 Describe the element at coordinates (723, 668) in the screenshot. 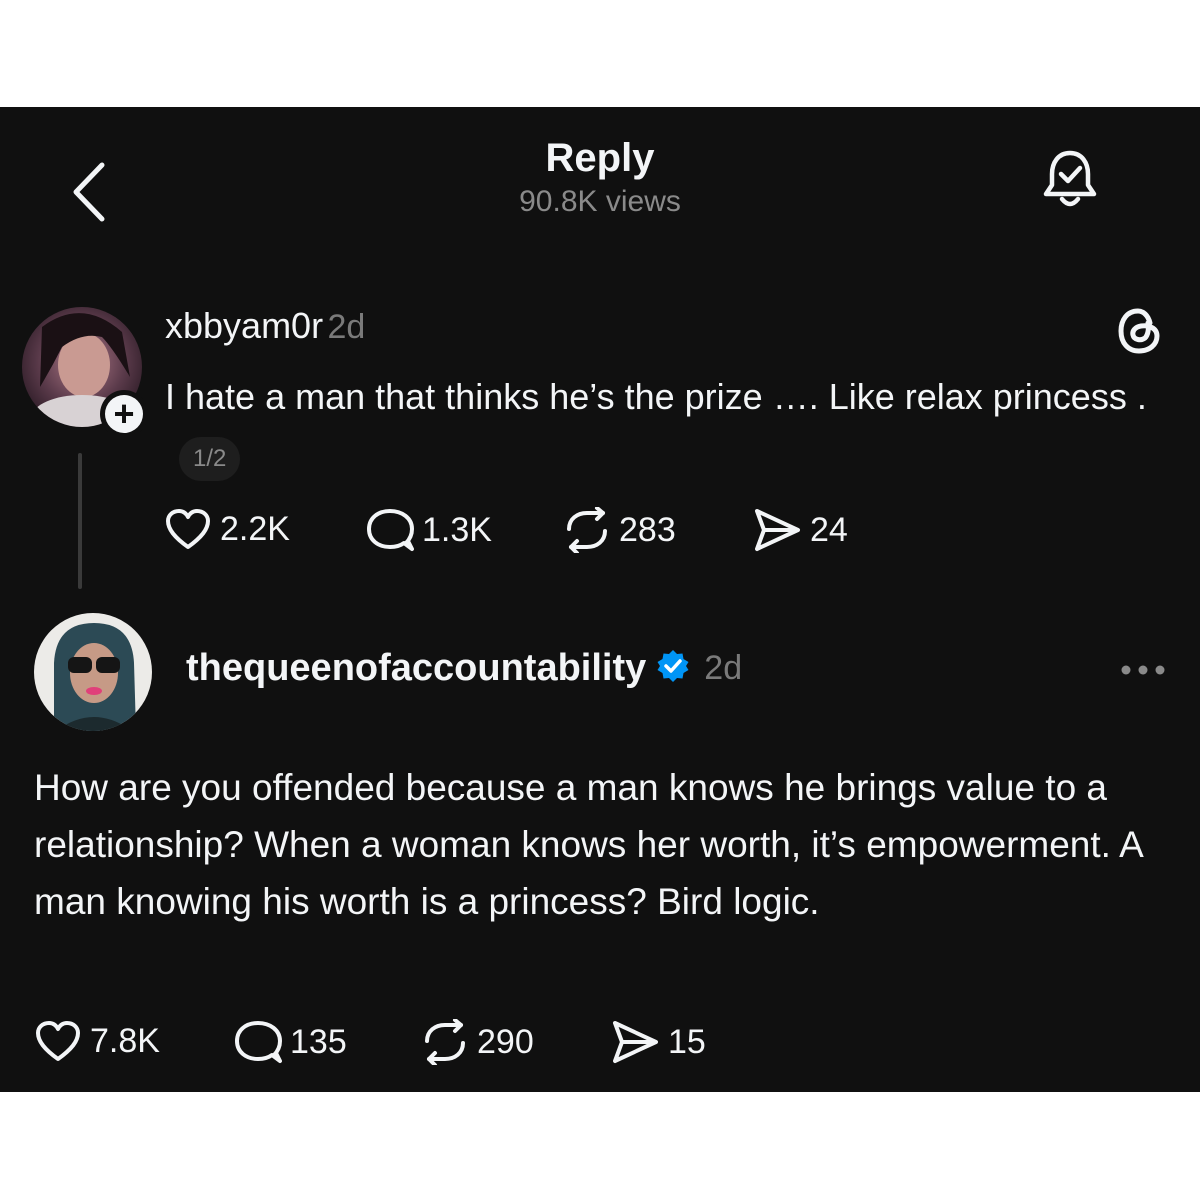

I see `reply-time: 2d` at that location.